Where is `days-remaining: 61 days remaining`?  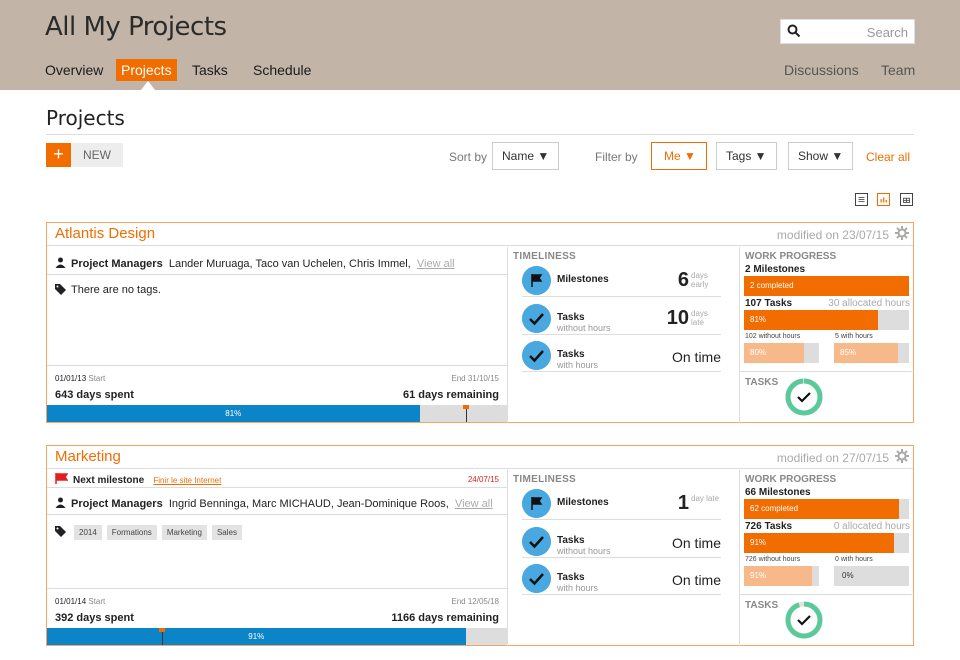
days-remaining: 61 days remaining is located at coordinates (451, 395).